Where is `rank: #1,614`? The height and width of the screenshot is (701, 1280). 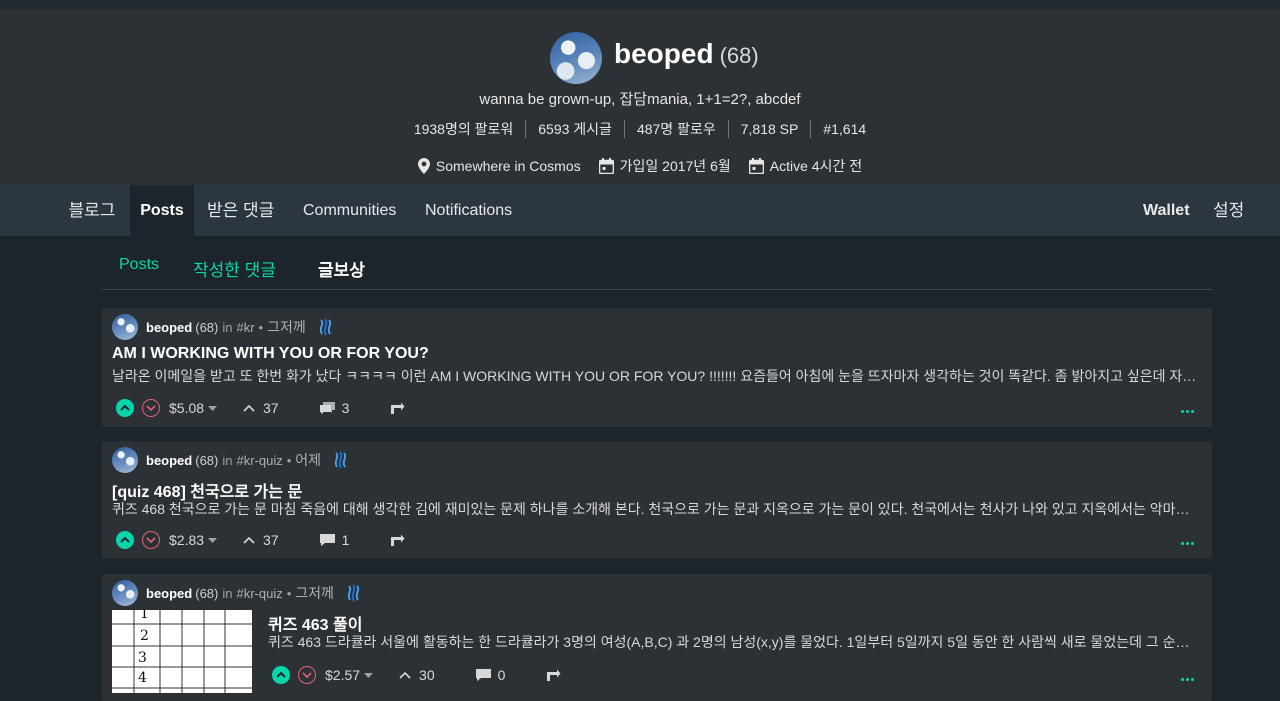 rank: #1,614 is located at coordinates (845, 129).